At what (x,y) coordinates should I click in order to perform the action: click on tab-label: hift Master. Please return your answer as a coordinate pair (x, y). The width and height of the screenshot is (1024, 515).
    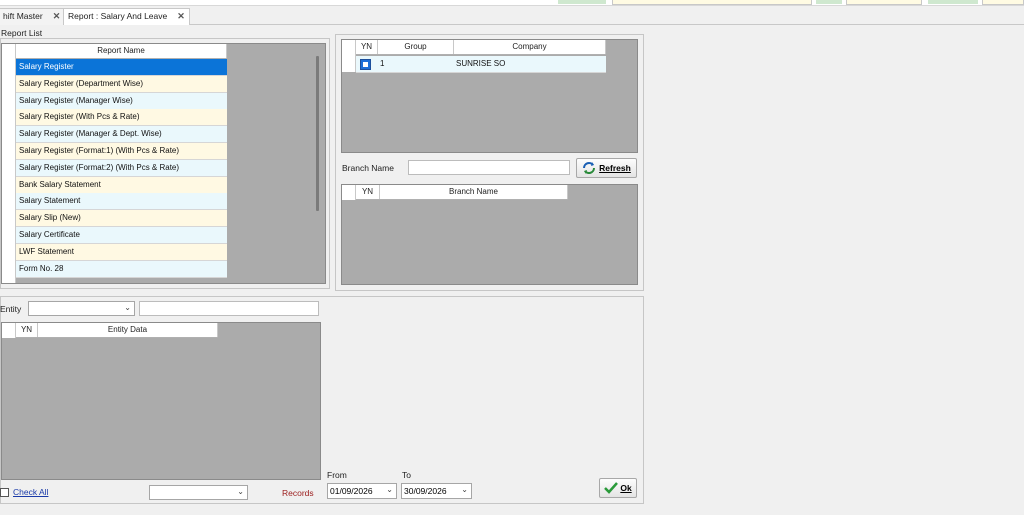
    Looking at the image, I should click on (23, 16).